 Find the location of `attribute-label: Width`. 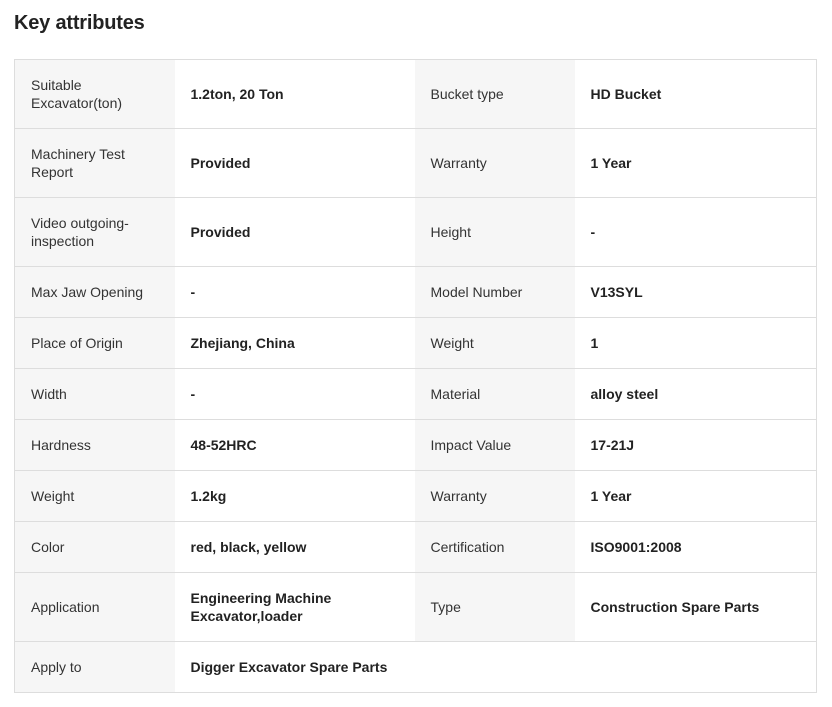

attribute-label: Width is located at coordinates (94, 394).